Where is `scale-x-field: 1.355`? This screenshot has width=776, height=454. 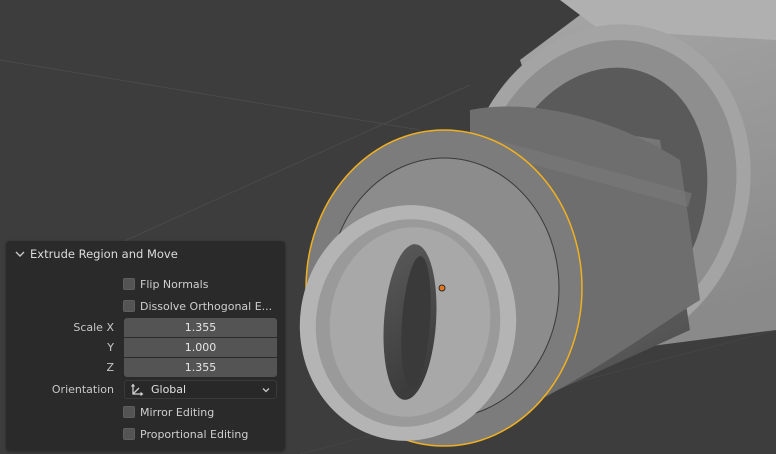 scale-x-field: 1.355 is located at coordinates (200, 327).